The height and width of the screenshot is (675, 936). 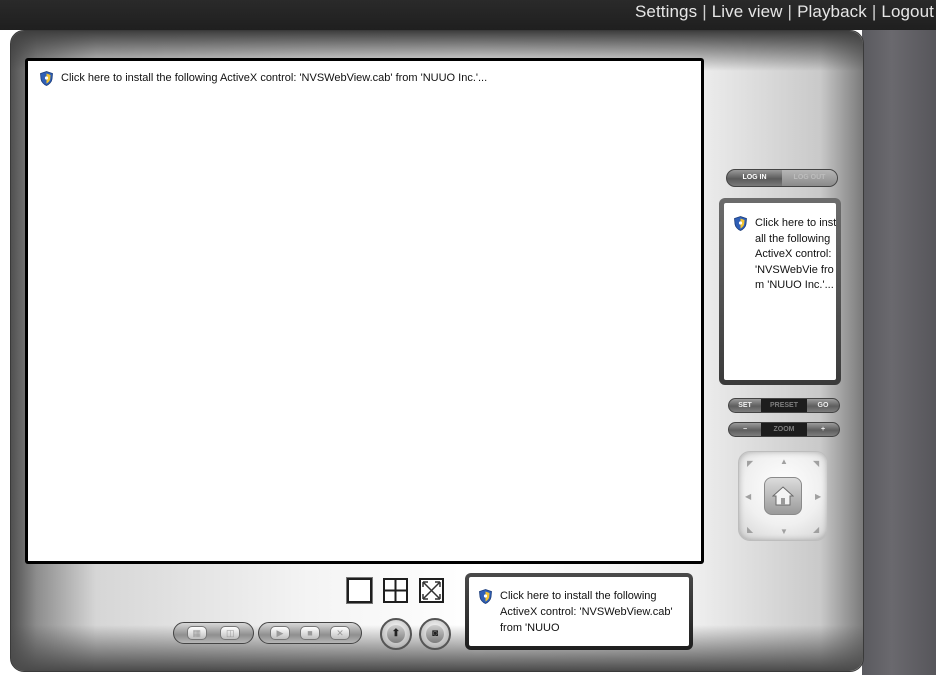 I want to click on layout-single-button, so click(x=359, y=590).